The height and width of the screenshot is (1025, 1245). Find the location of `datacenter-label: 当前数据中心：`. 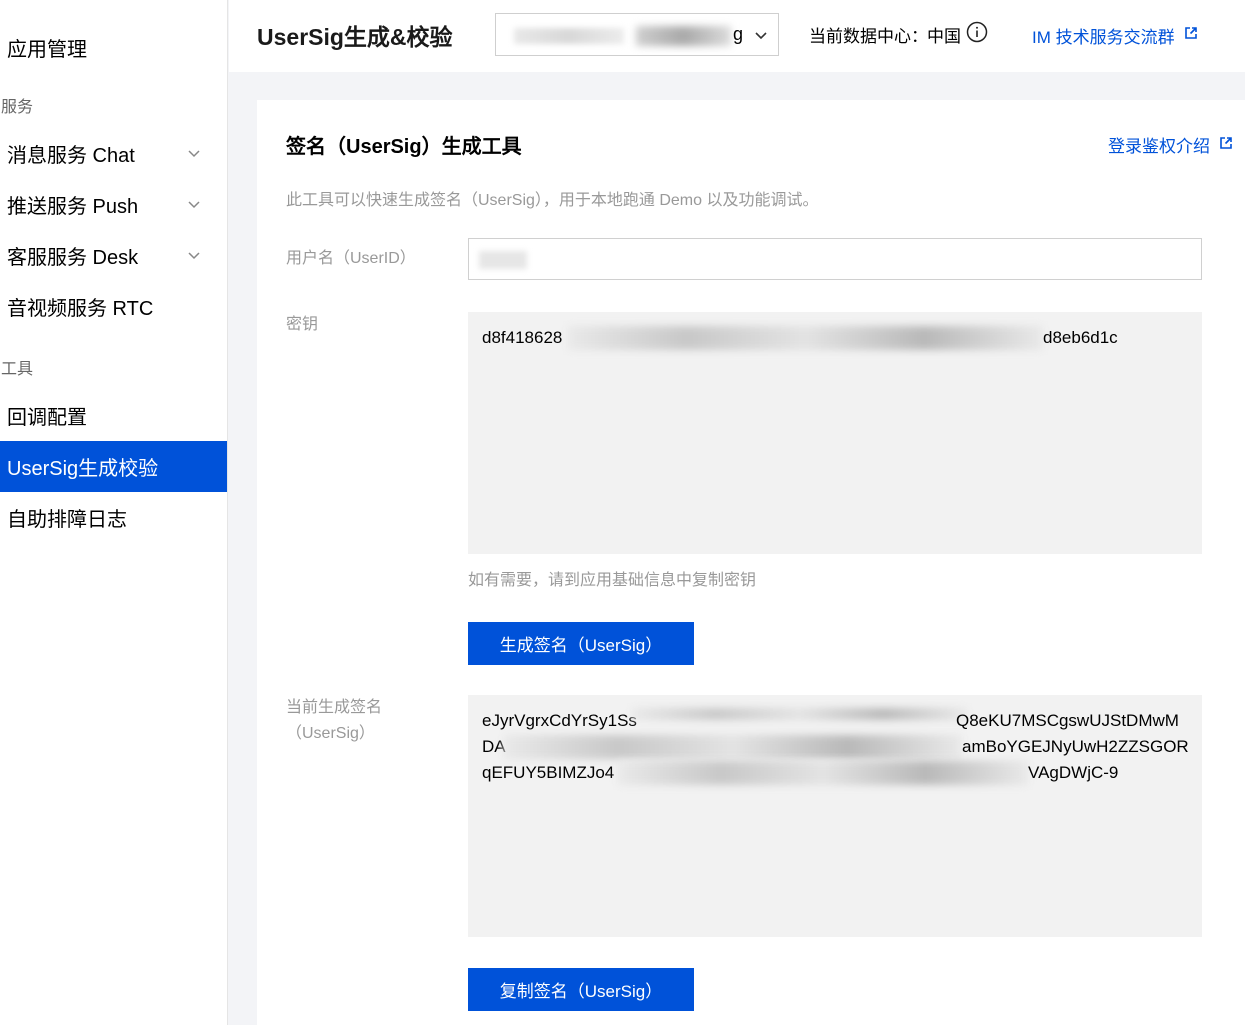

datacenter-label: 当前数据中心： is located at coordinates (868, 36).